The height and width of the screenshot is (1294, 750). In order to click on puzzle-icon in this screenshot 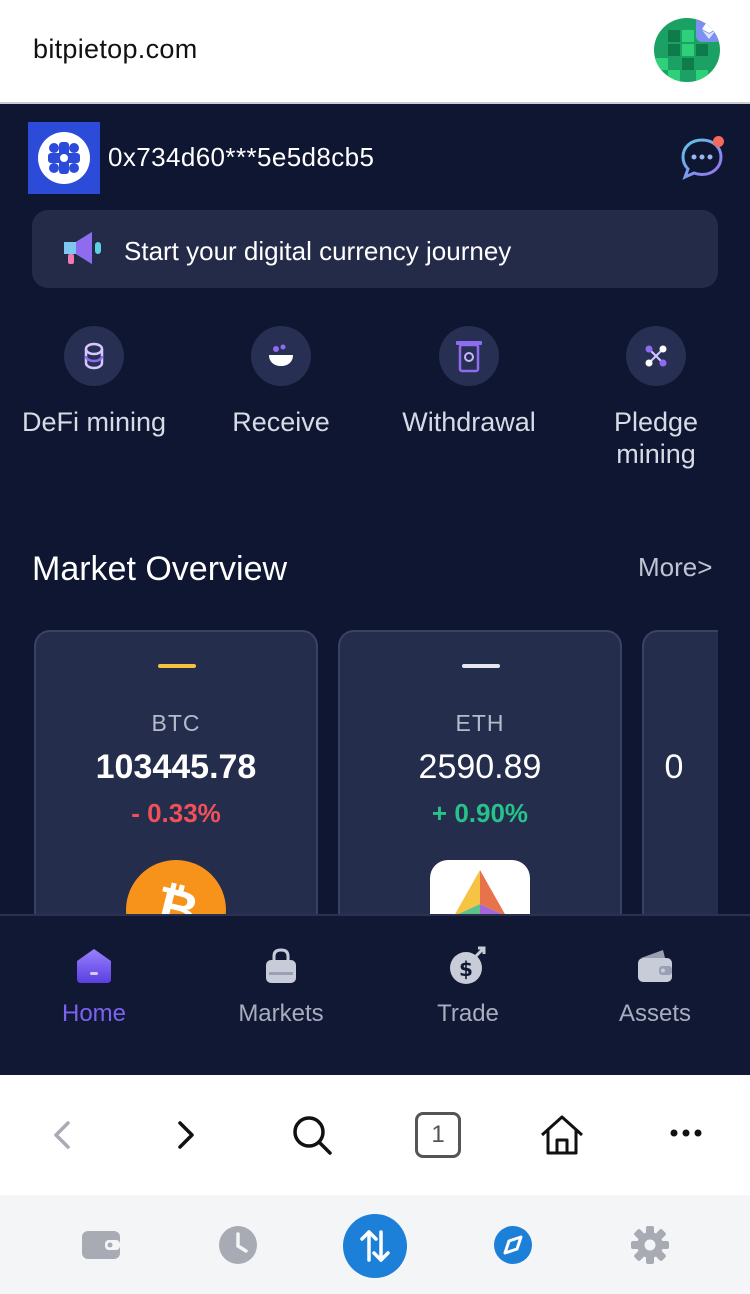, I will do `click(64, 158)`.